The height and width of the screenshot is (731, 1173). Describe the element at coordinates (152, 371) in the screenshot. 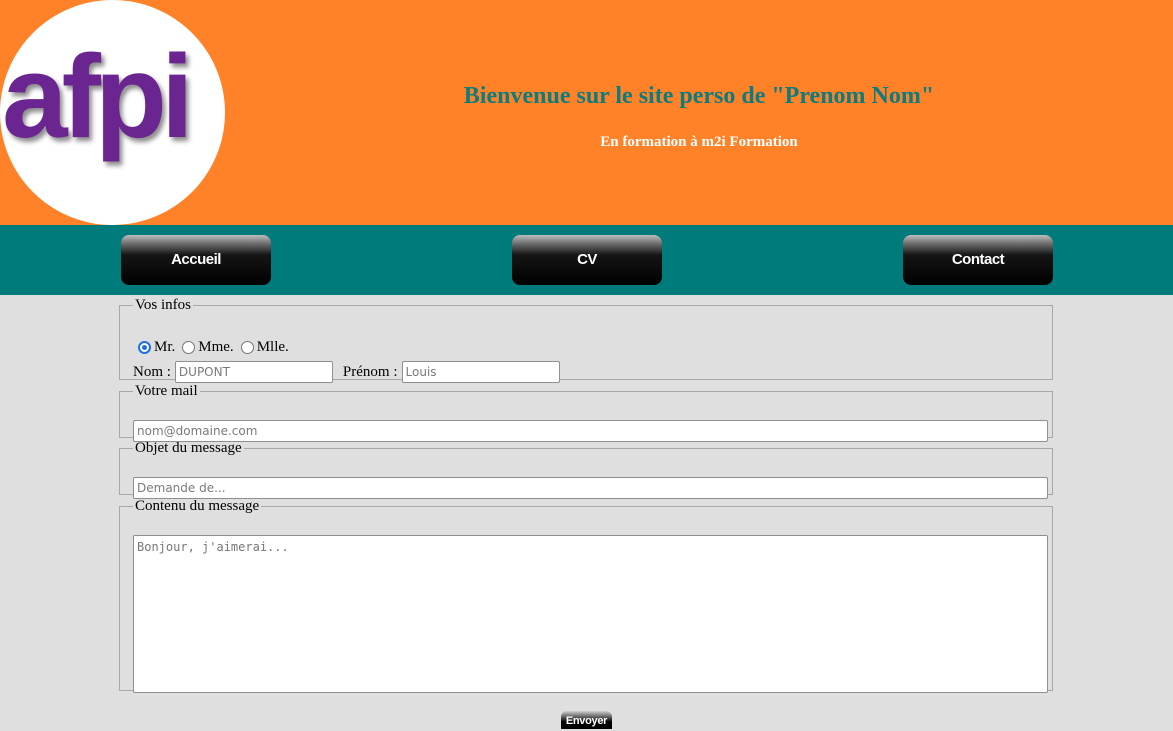

I see `nom-label: Nom :` at that location.